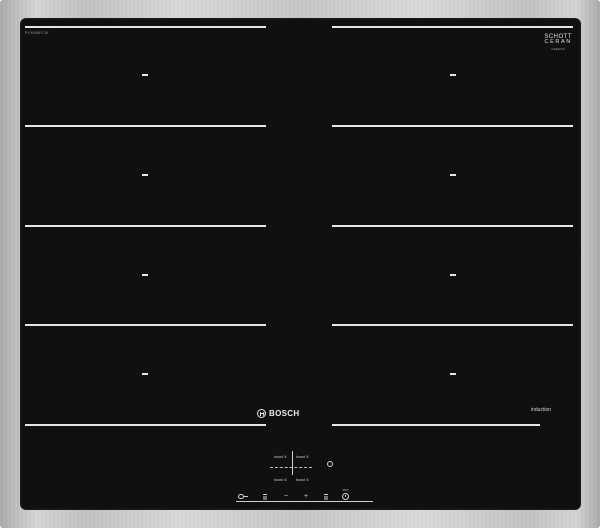 The height and width of the screenshot is (528, 600). I want to click on boost-bottom-left-label: boost ①, so click(280, 480).